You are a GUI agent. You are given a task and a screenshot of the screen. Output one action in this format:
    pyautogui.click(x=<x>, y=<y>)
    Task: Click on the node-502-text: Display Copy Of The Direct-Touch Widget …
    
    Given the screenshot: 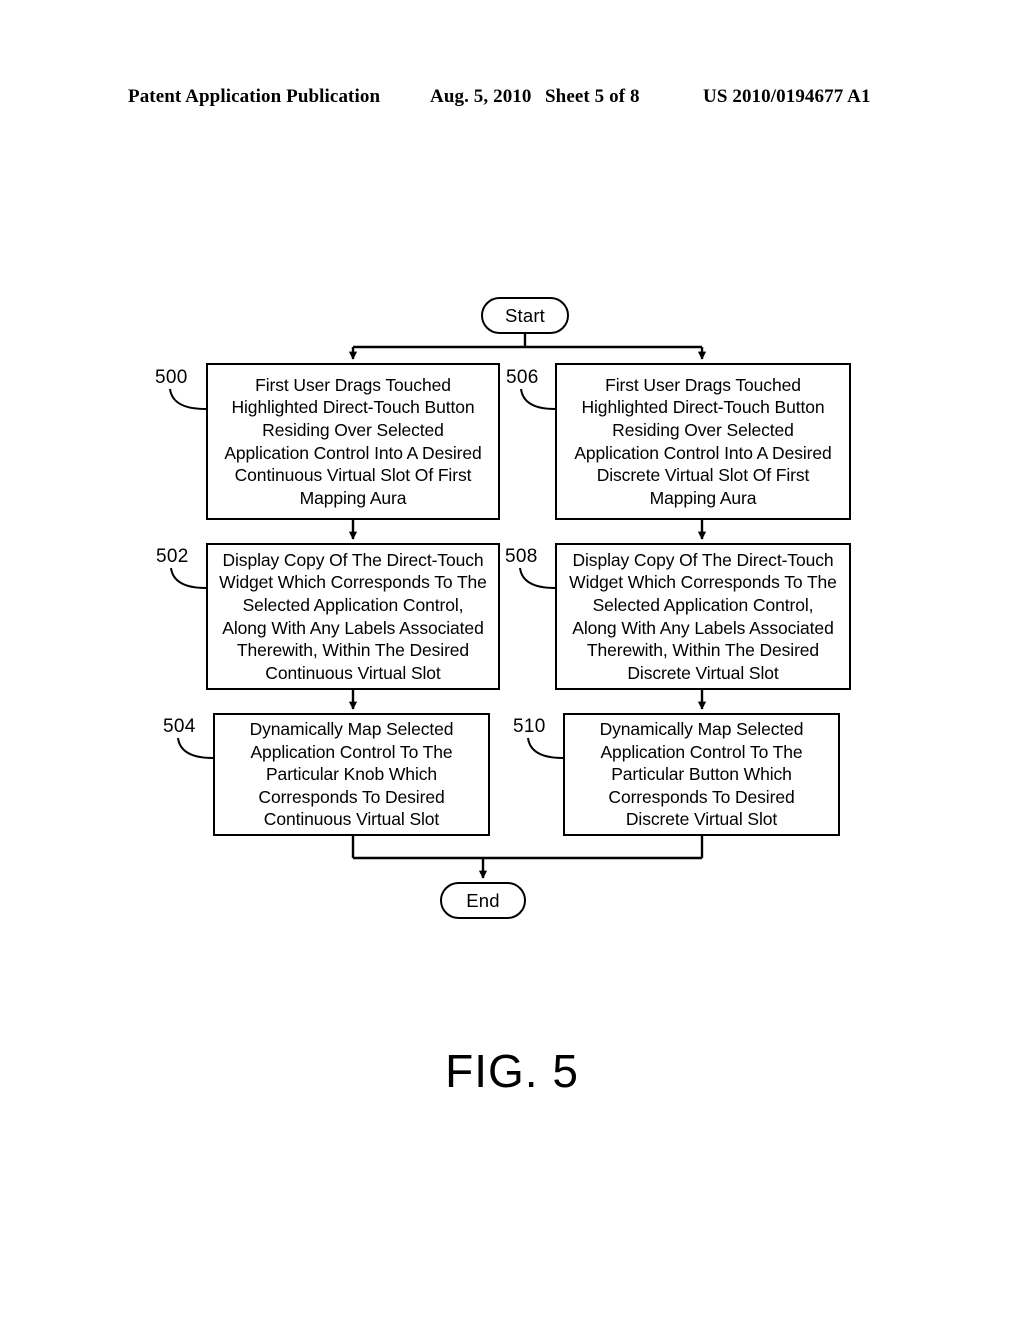 What is the action you would take?
    pyautogui.click(x=353, y=616)
    